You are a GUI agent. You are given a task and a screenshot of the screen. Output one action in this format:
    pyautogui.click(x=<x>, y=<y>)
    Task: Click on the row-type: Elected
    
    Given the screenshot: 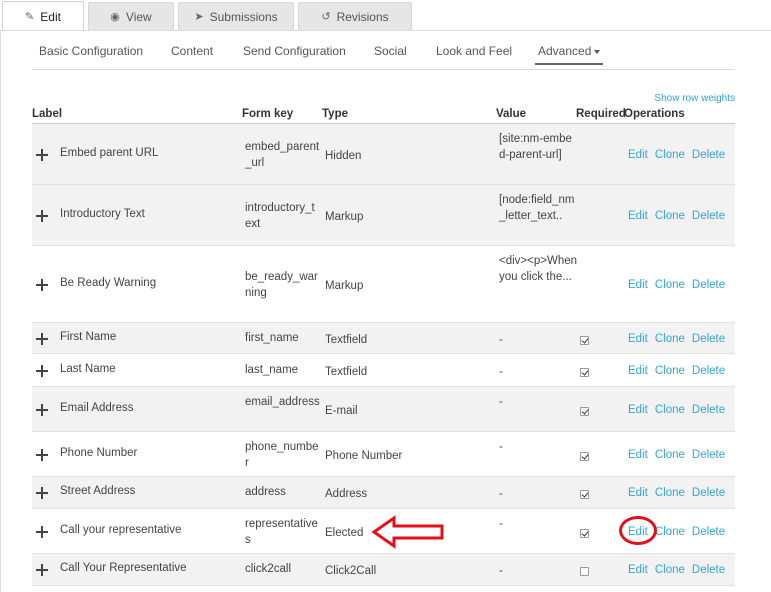 What is the action you would take?
    pyautogui.click(x=344, y=532)
    